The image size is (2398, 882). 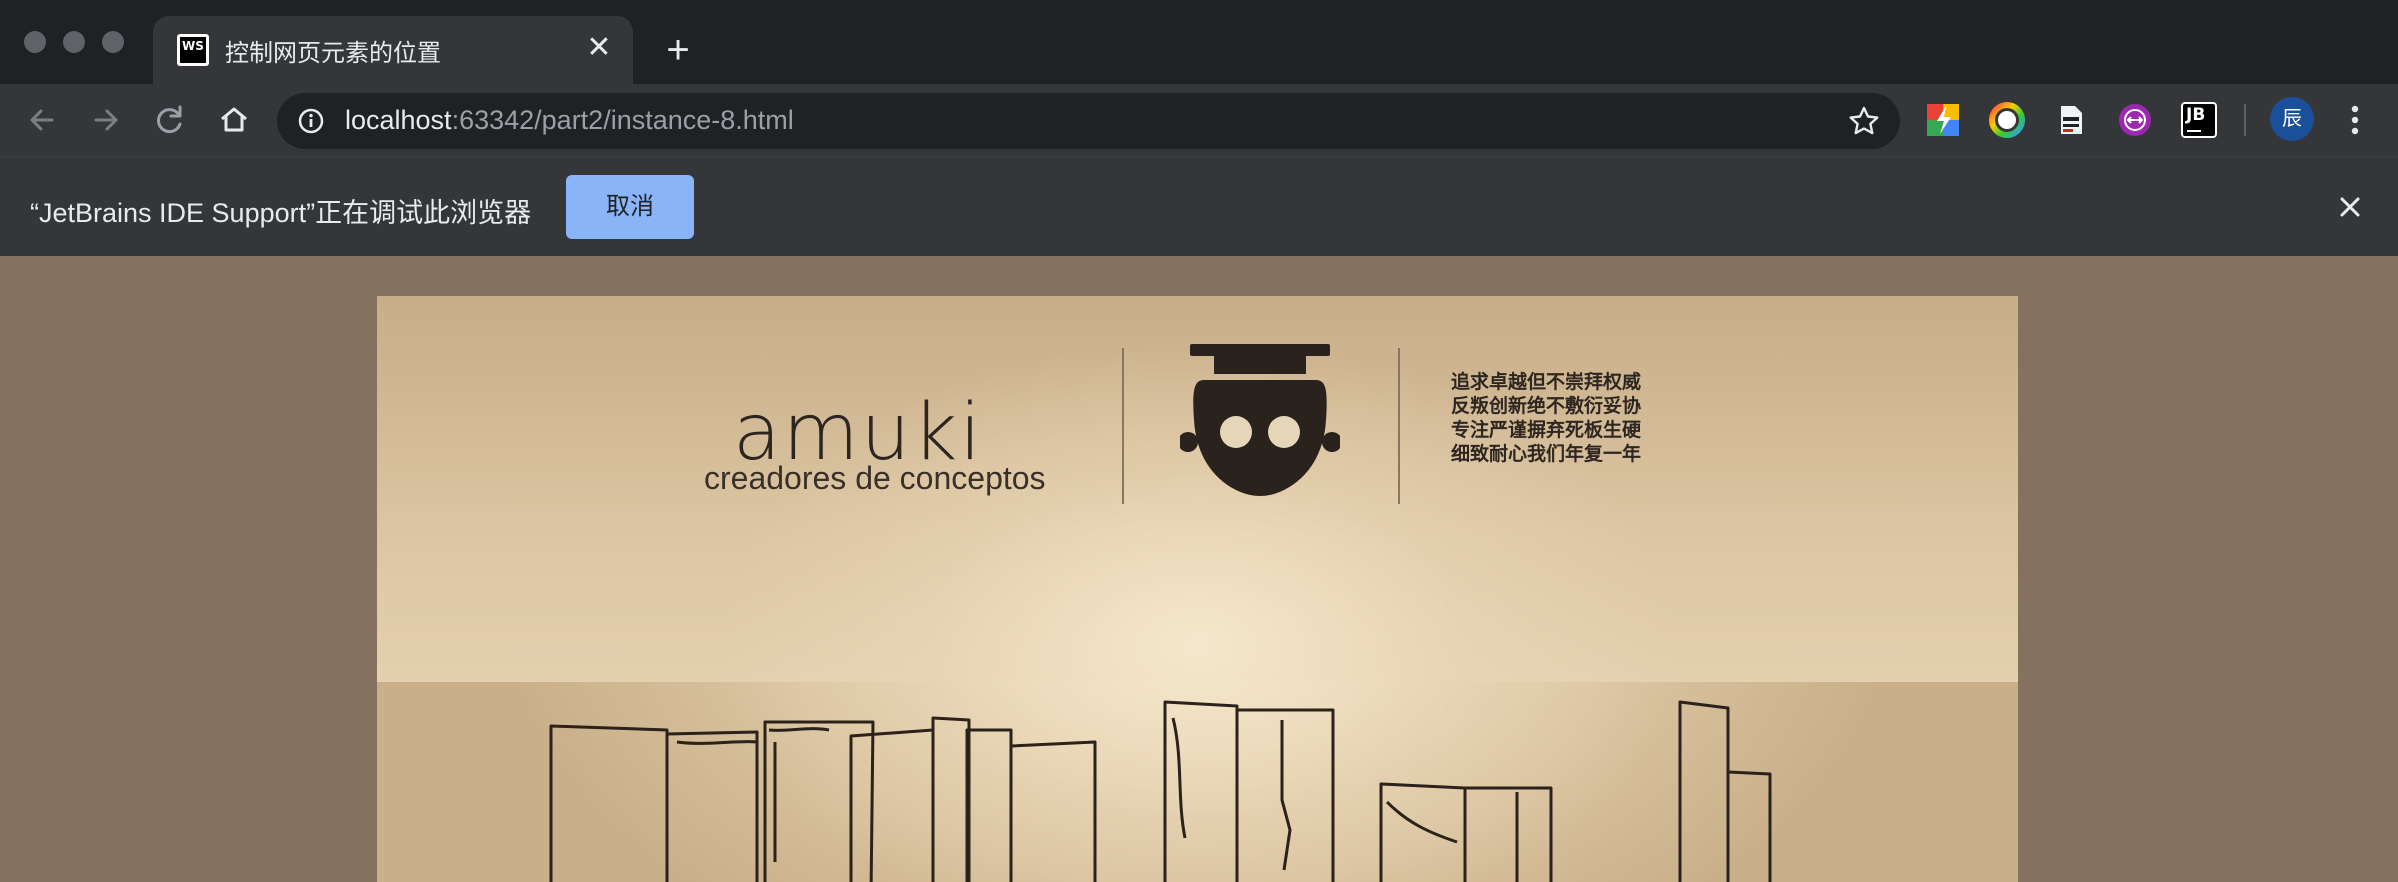 I want to click on address-bar: localhost:63342/part2/instance-8.html, so click(x=1088, y=121).